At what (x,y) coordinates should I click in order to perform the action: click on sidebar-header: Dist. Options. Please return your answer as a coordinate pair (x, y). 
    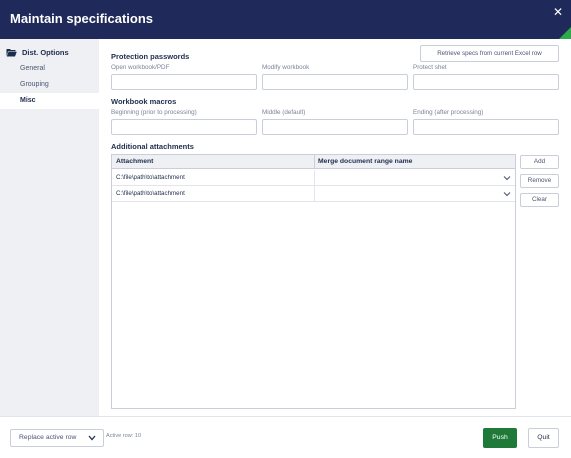
    Looking at the image, I should click on (37, 52).